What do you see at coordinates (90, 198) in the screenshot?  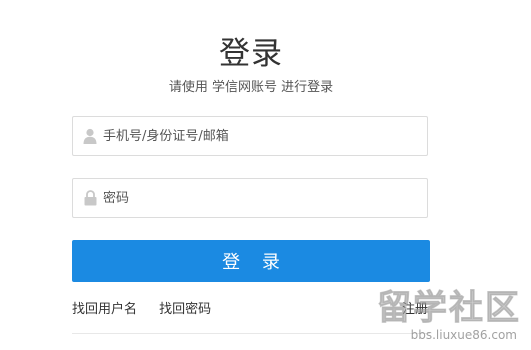 I see `lock-icon` at bounding box center [90, 198].